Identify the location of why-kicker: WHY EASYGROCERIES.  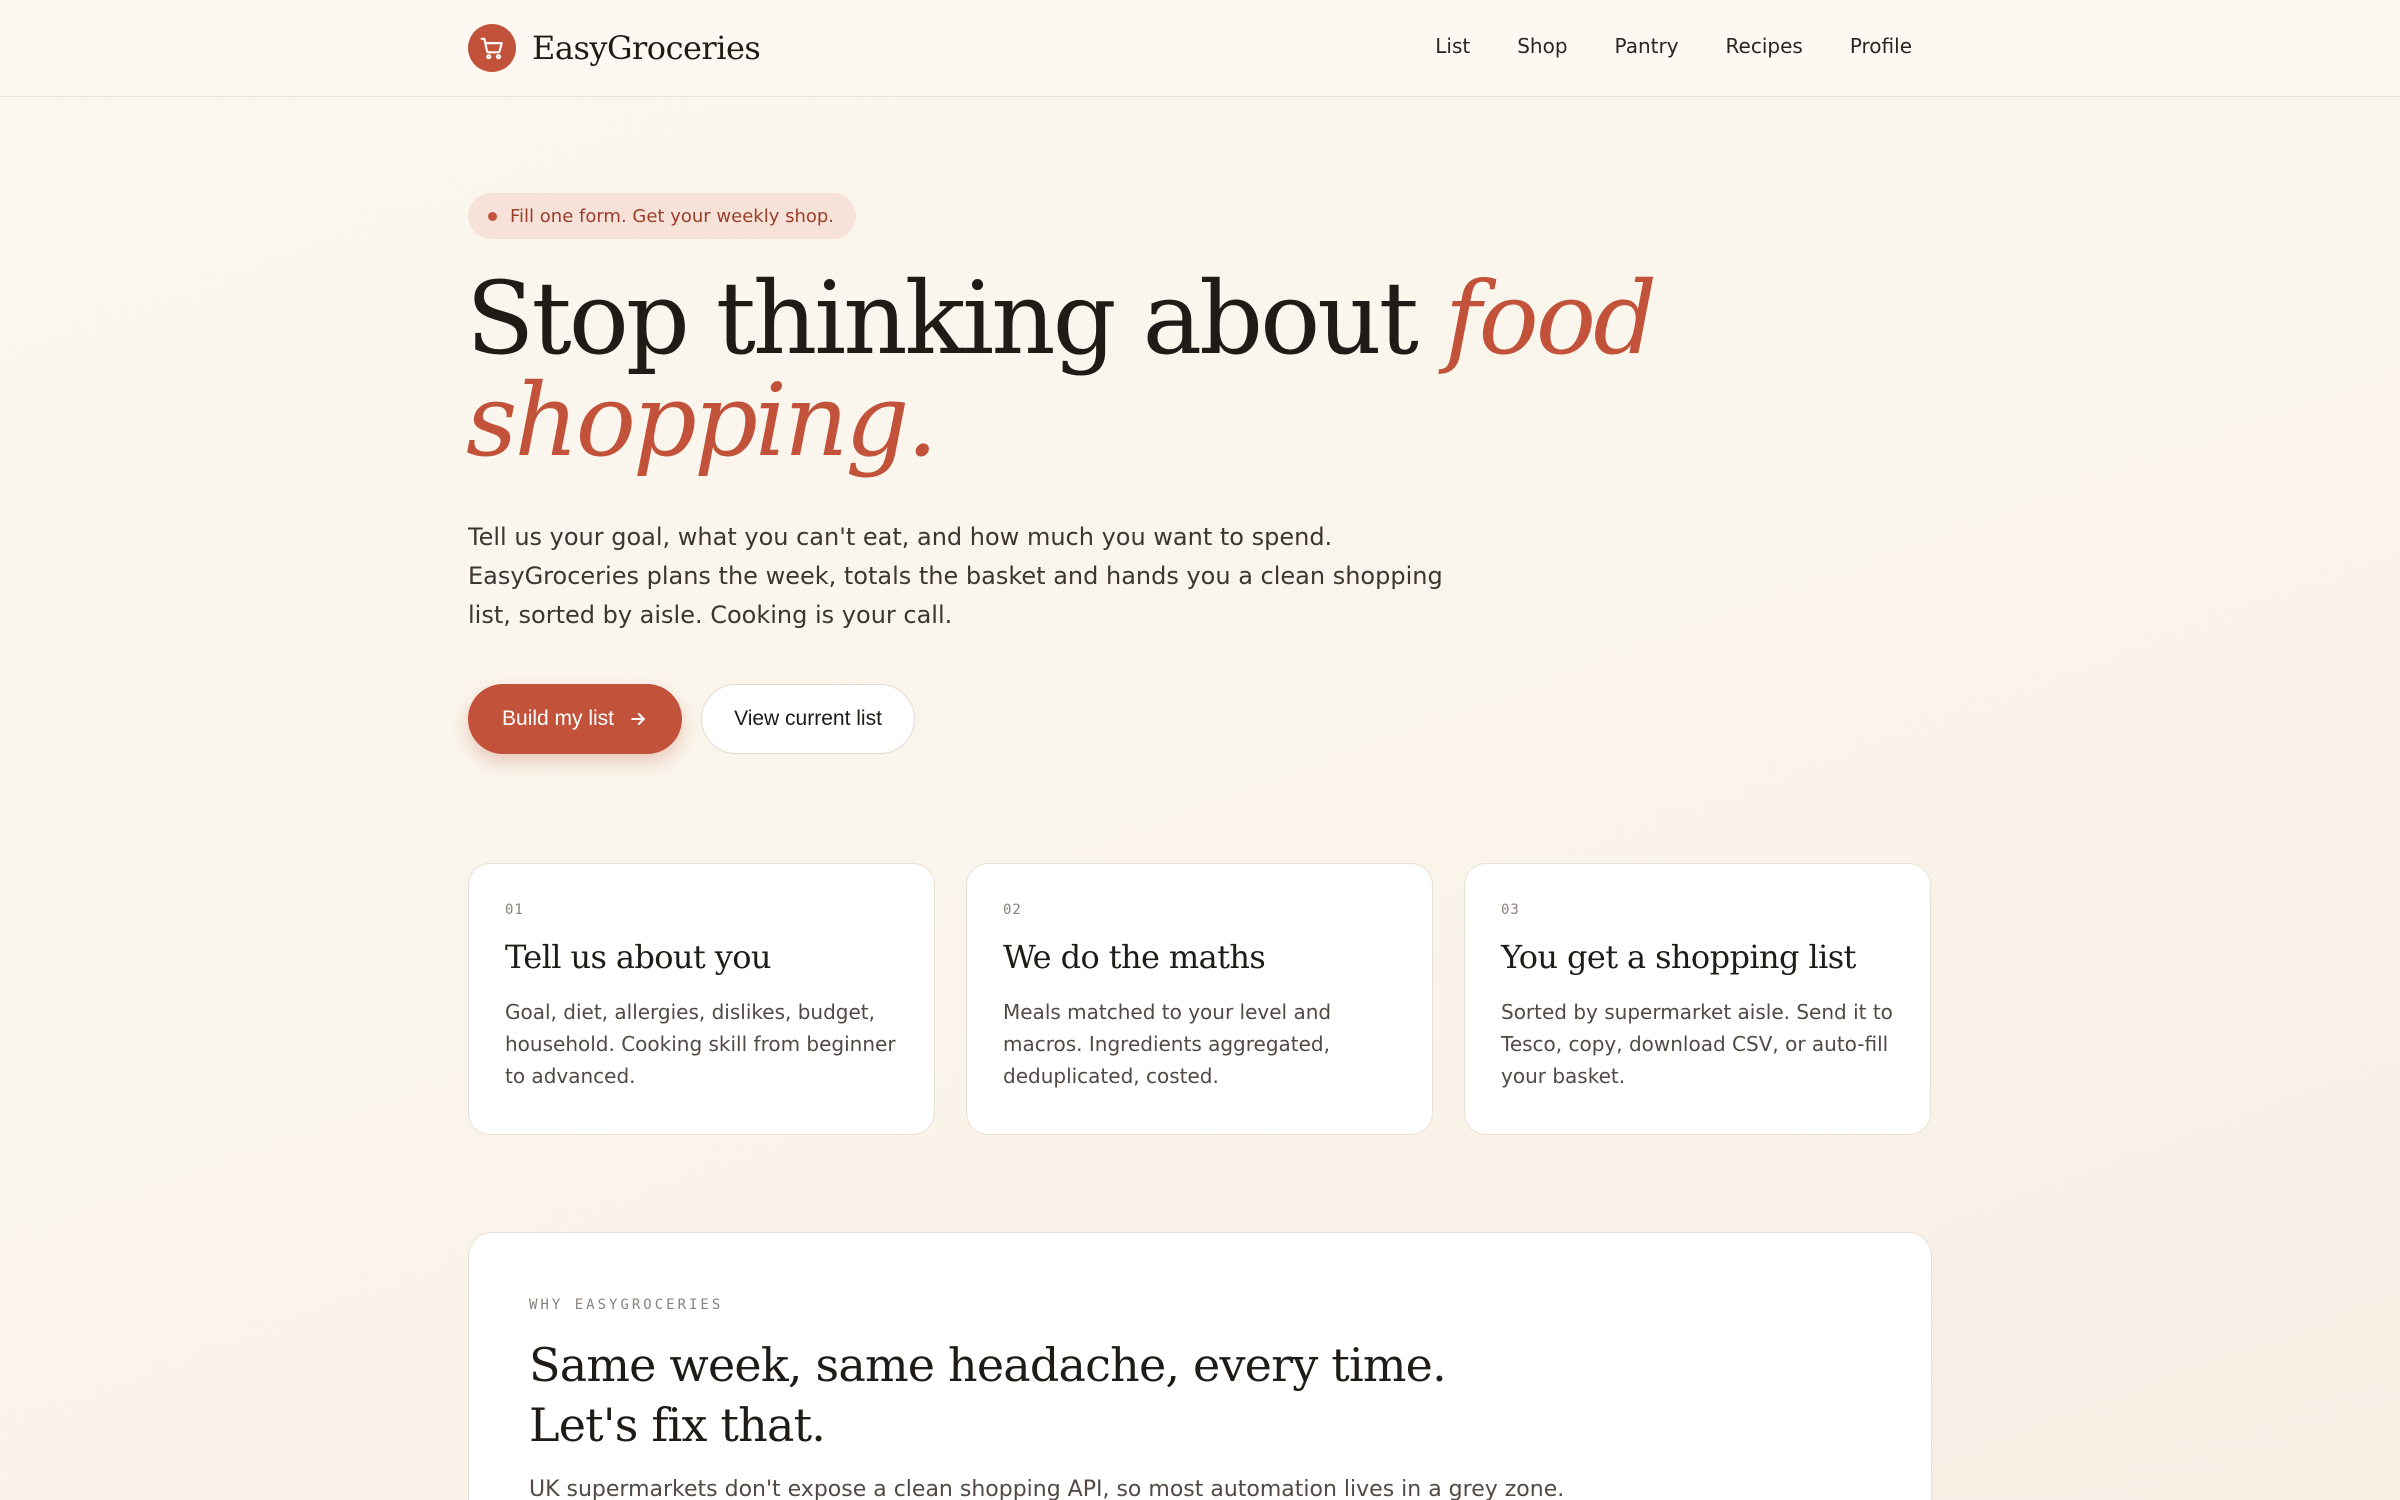
(626, 1305).